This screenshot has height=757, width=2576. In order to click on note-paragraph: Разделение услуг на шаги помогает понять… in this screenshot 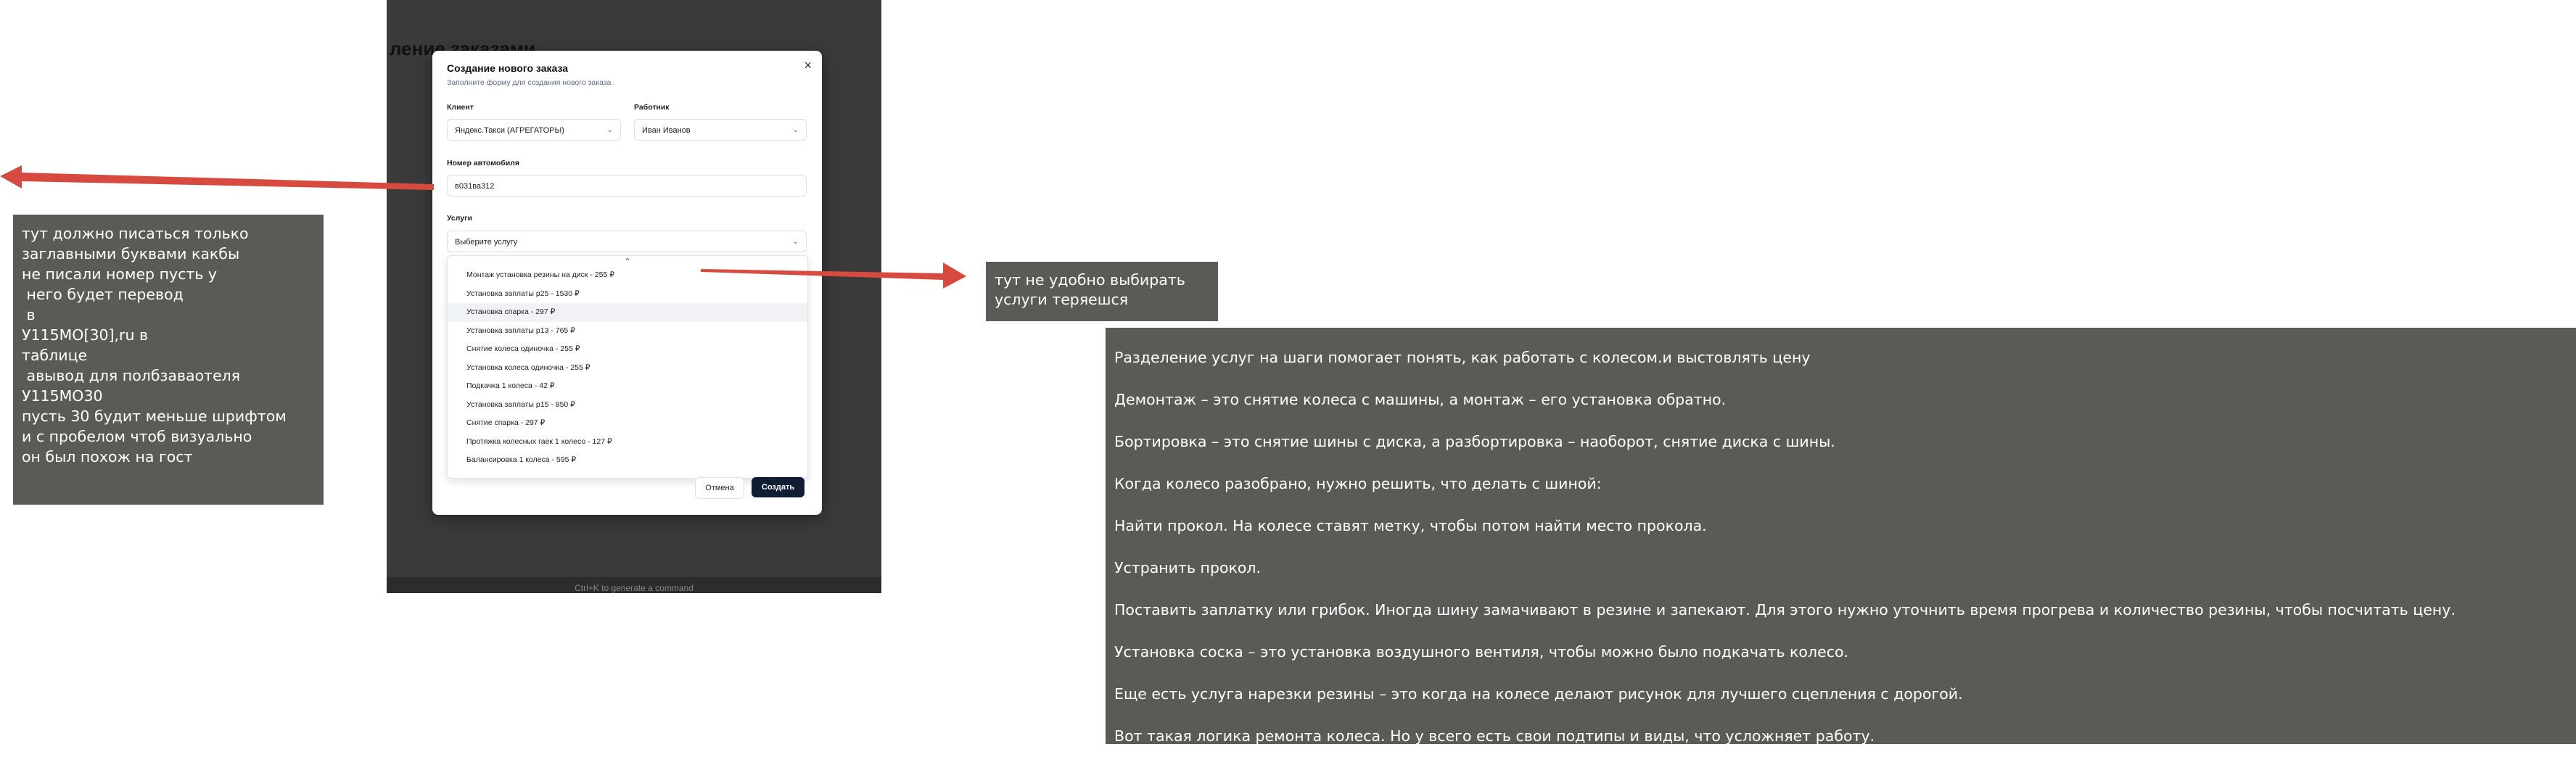, I will do `click(1462, 357)`.